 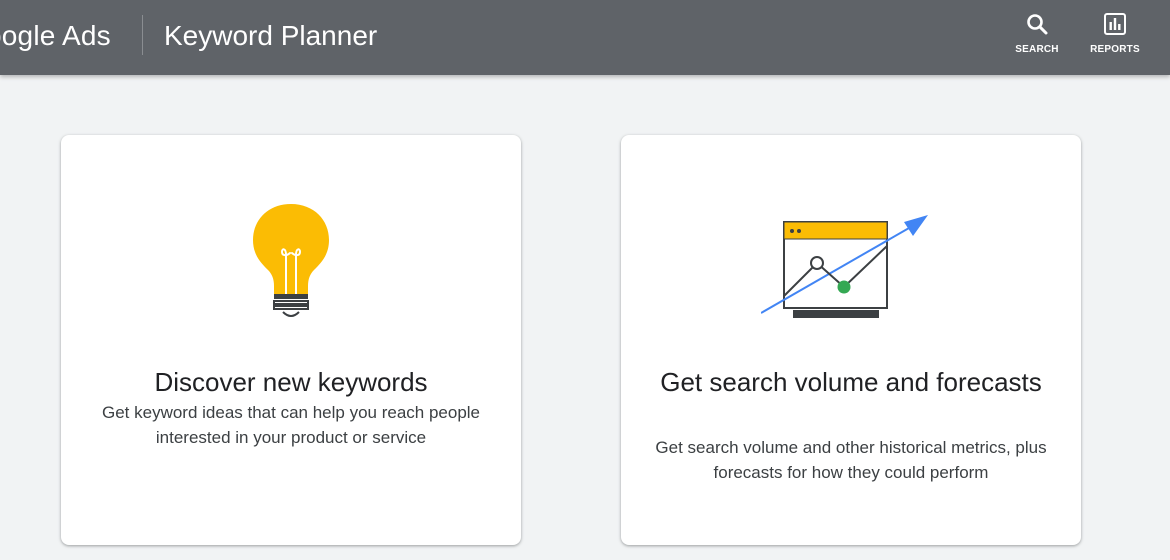 I want to click on top-app-bar: oogle Ads Keyword Planner SEARCH REPORTS, so click(x=585, y=37).